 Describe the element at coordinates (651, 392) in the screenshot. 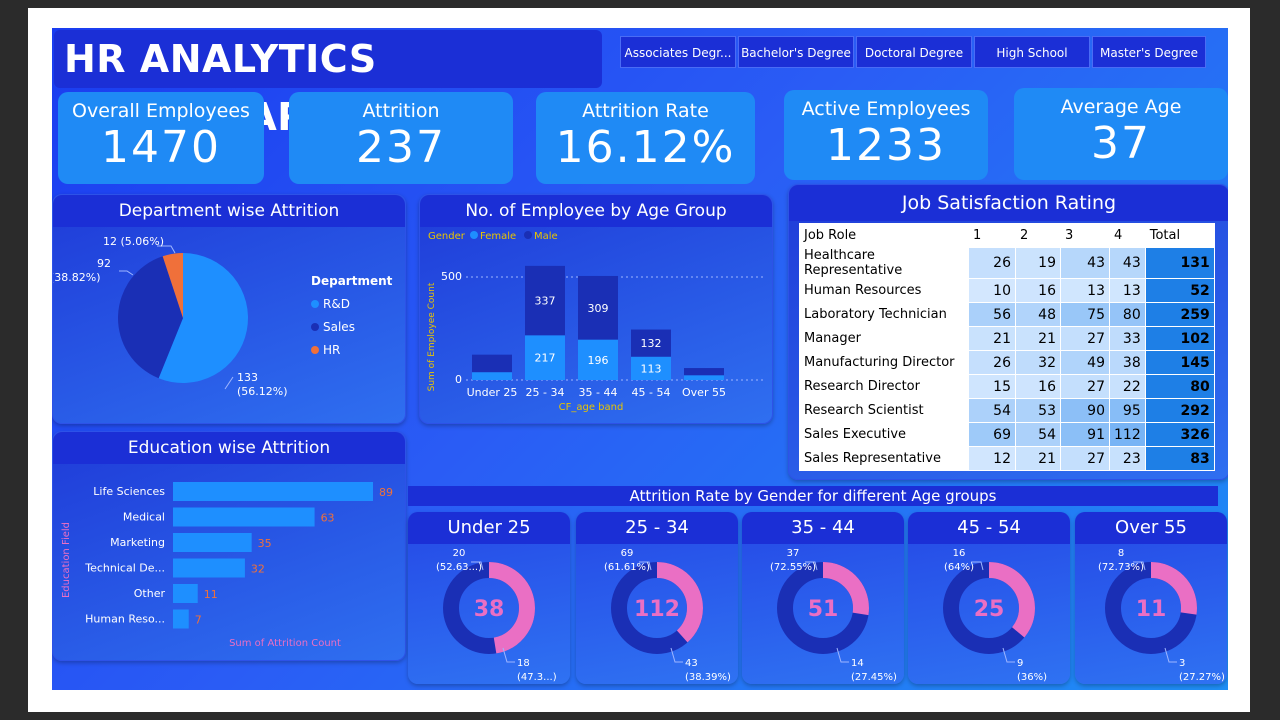

I see `age-x-tick: 45 - 54` at that location.